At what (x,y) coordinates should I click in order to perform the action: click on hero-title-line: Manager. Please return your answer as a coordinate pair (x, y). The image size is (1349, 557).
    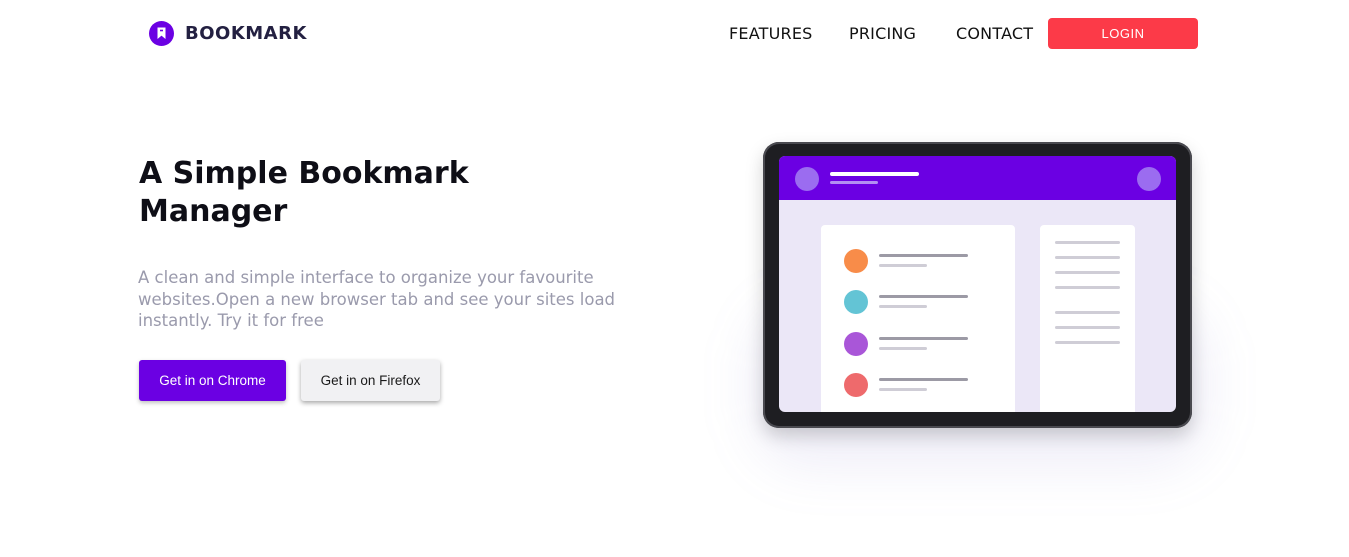
    Looking at the image, I should click on (213, 211).